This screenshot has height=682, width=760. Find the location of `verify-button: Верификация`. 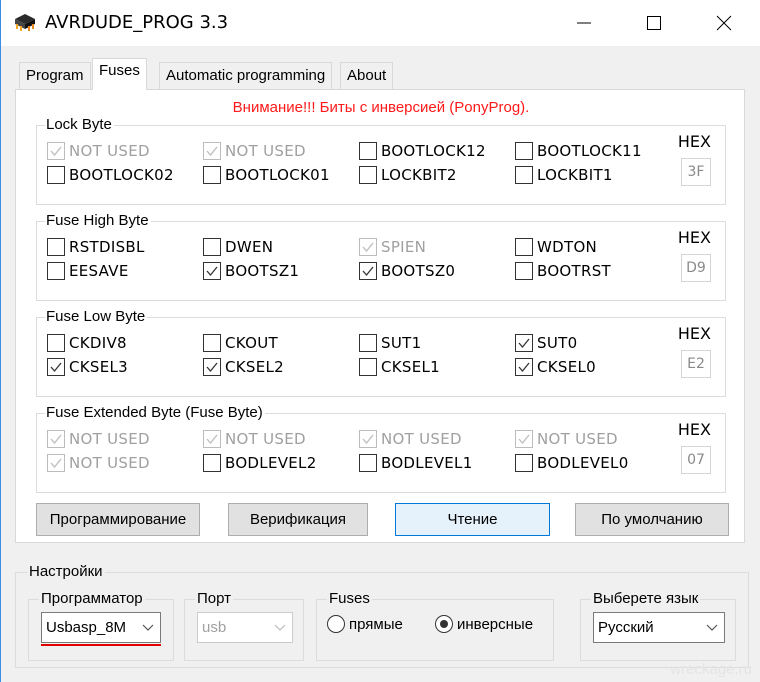

verify-button: Верификация is located at coordinates (298, 519).